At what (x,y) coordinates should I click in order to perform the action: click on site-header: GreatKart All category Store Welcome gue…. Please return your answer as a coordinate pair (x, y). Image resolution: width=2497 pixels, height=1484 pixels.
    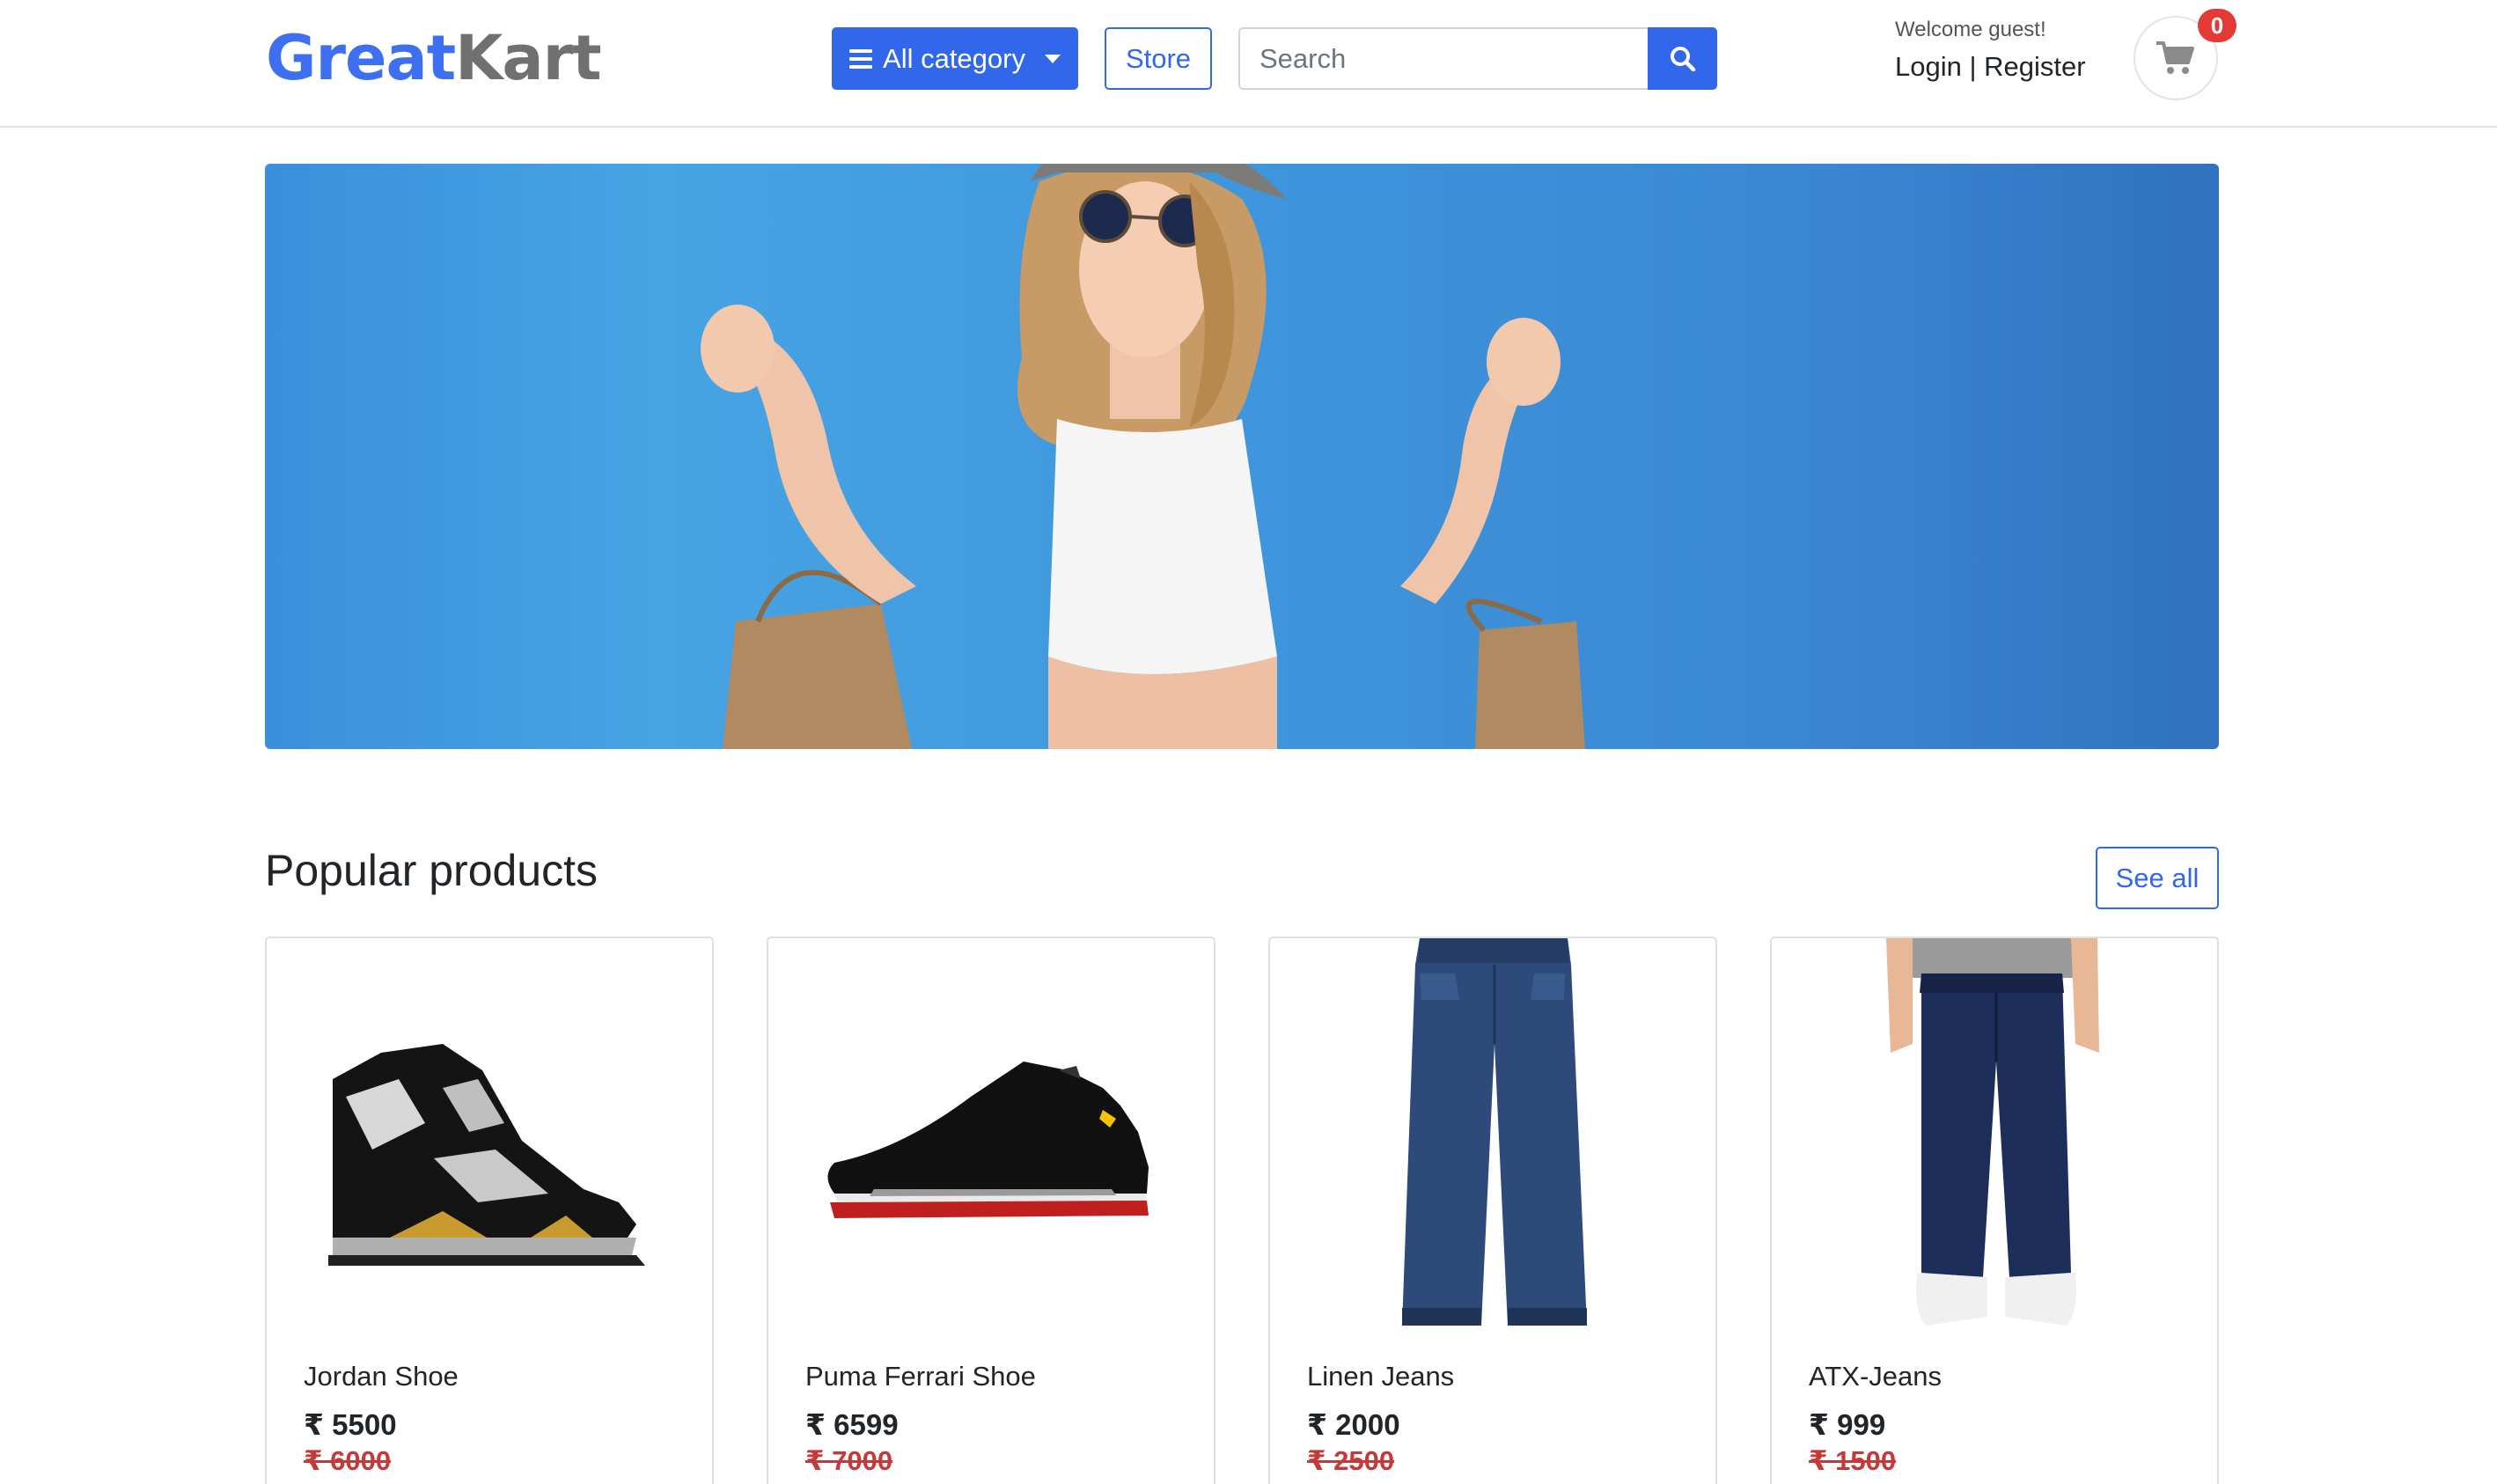
    Looking at the image, I should click on (1248, 64).